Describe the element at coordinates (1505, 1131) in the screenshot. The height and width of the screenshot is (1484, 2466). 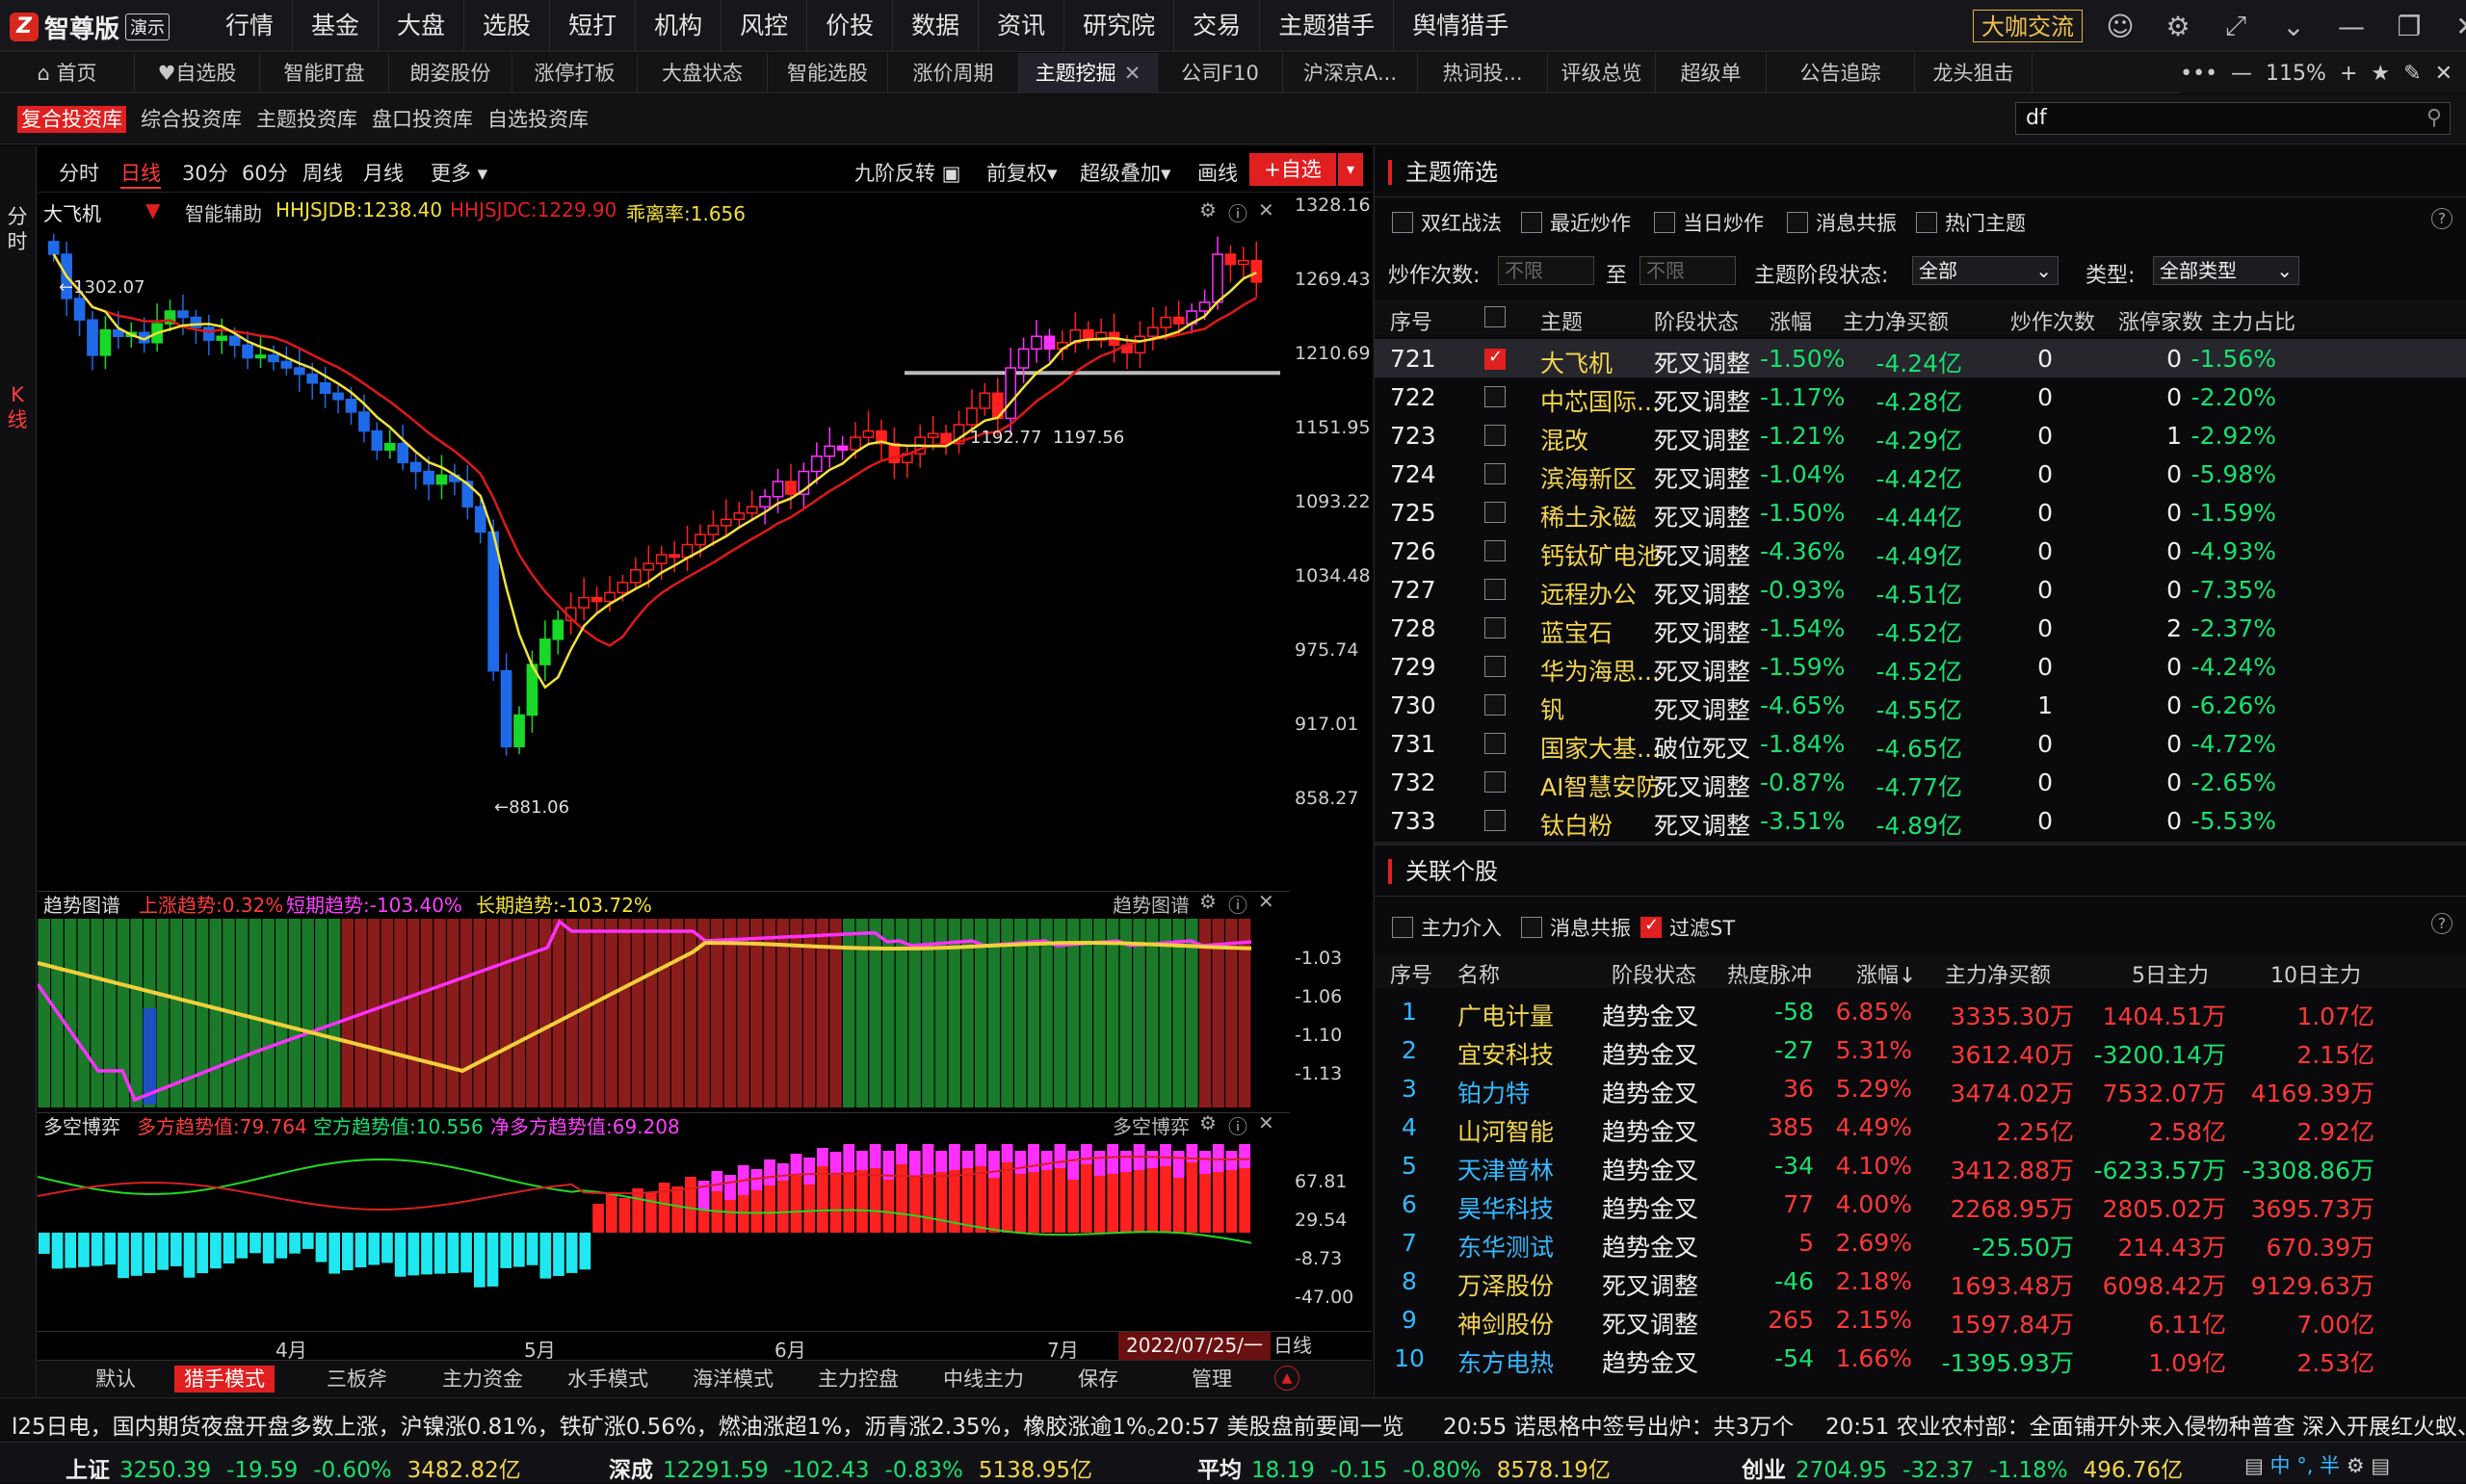
I see `stock-name: 山河智能` at that location.